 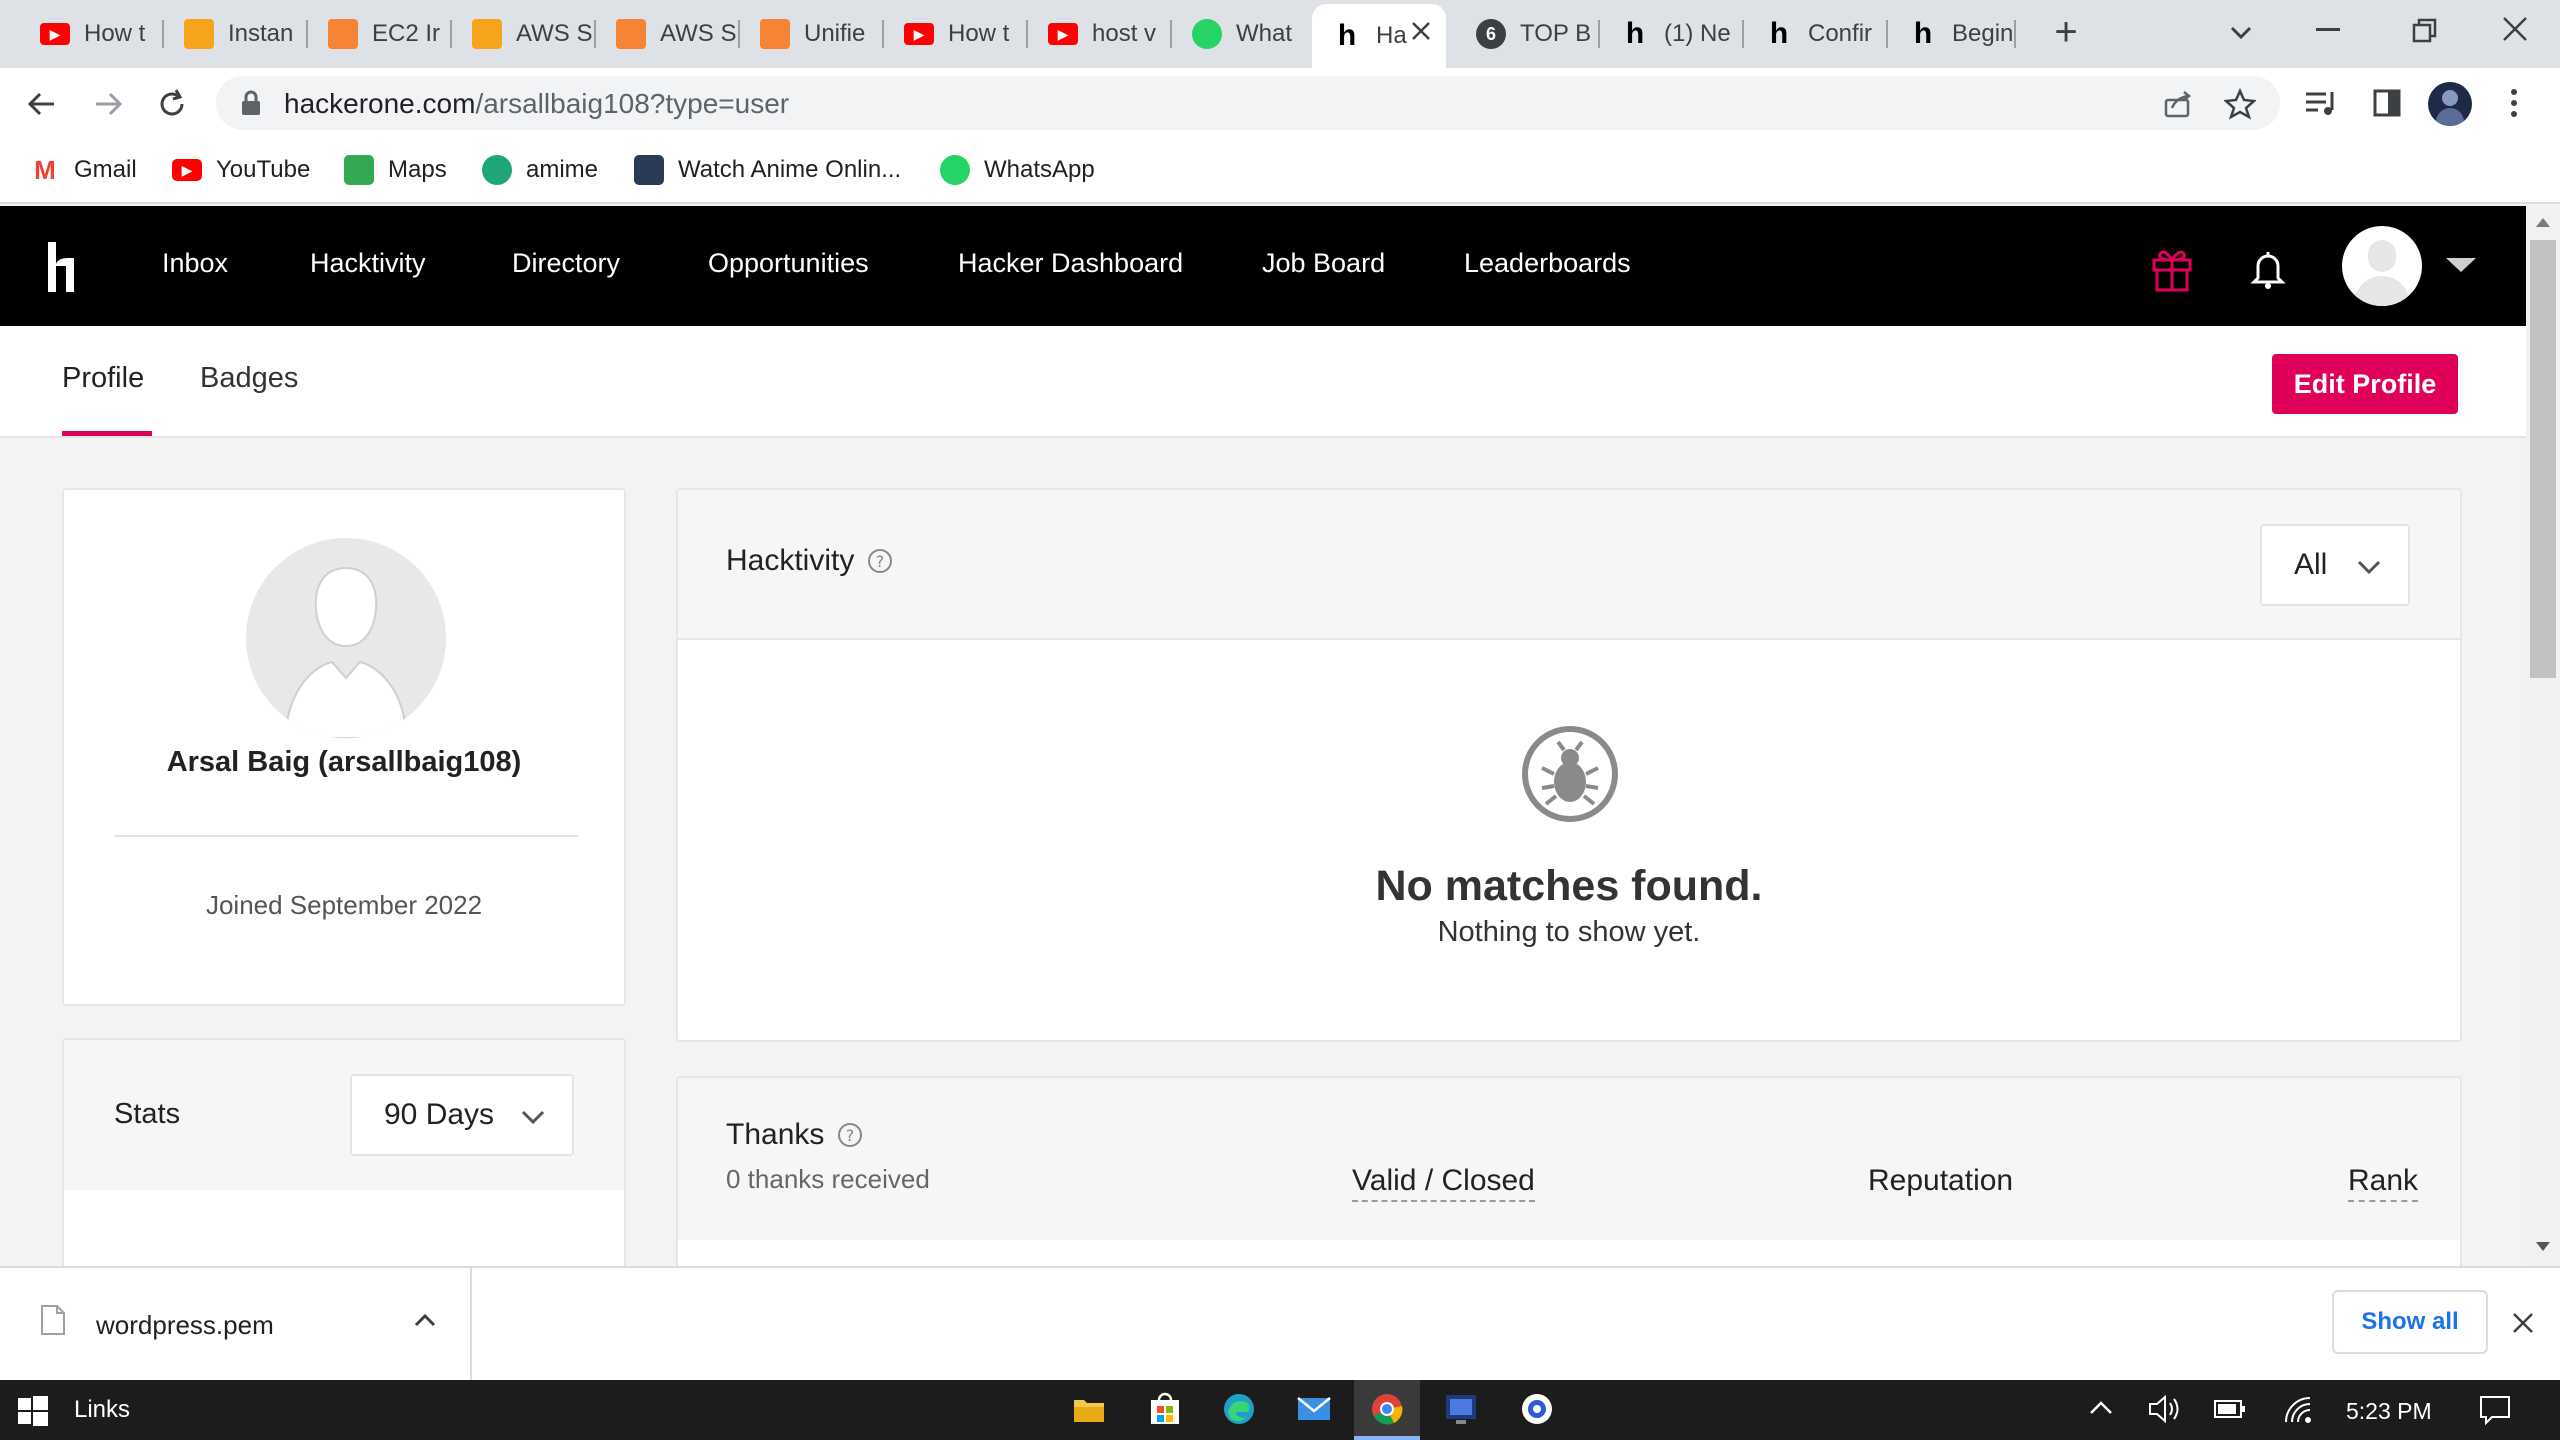 I want to click on nav-job-board: Job Board, so click(x=1323, y=263).